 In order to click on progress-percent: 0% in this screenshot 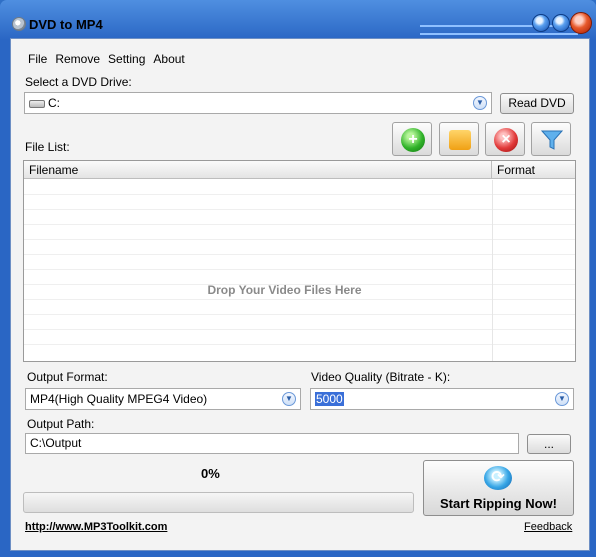, I will do `click(210, 473)`.